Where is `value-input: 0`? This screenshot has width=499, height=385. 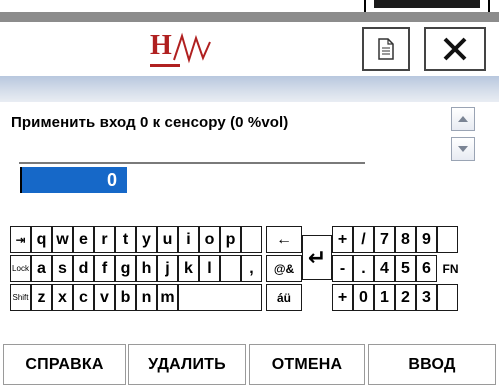 value-input: 0 is located at coordinates (73, 180).